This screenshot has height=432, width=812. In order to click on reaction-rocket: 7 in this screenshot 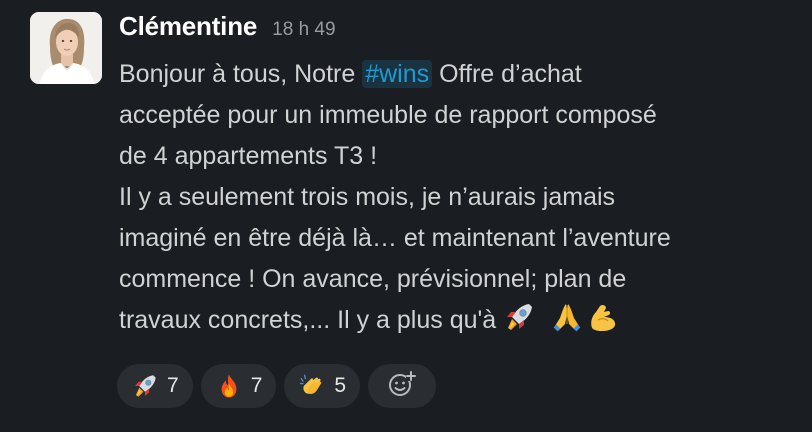, I will do `click(155, 386)`.